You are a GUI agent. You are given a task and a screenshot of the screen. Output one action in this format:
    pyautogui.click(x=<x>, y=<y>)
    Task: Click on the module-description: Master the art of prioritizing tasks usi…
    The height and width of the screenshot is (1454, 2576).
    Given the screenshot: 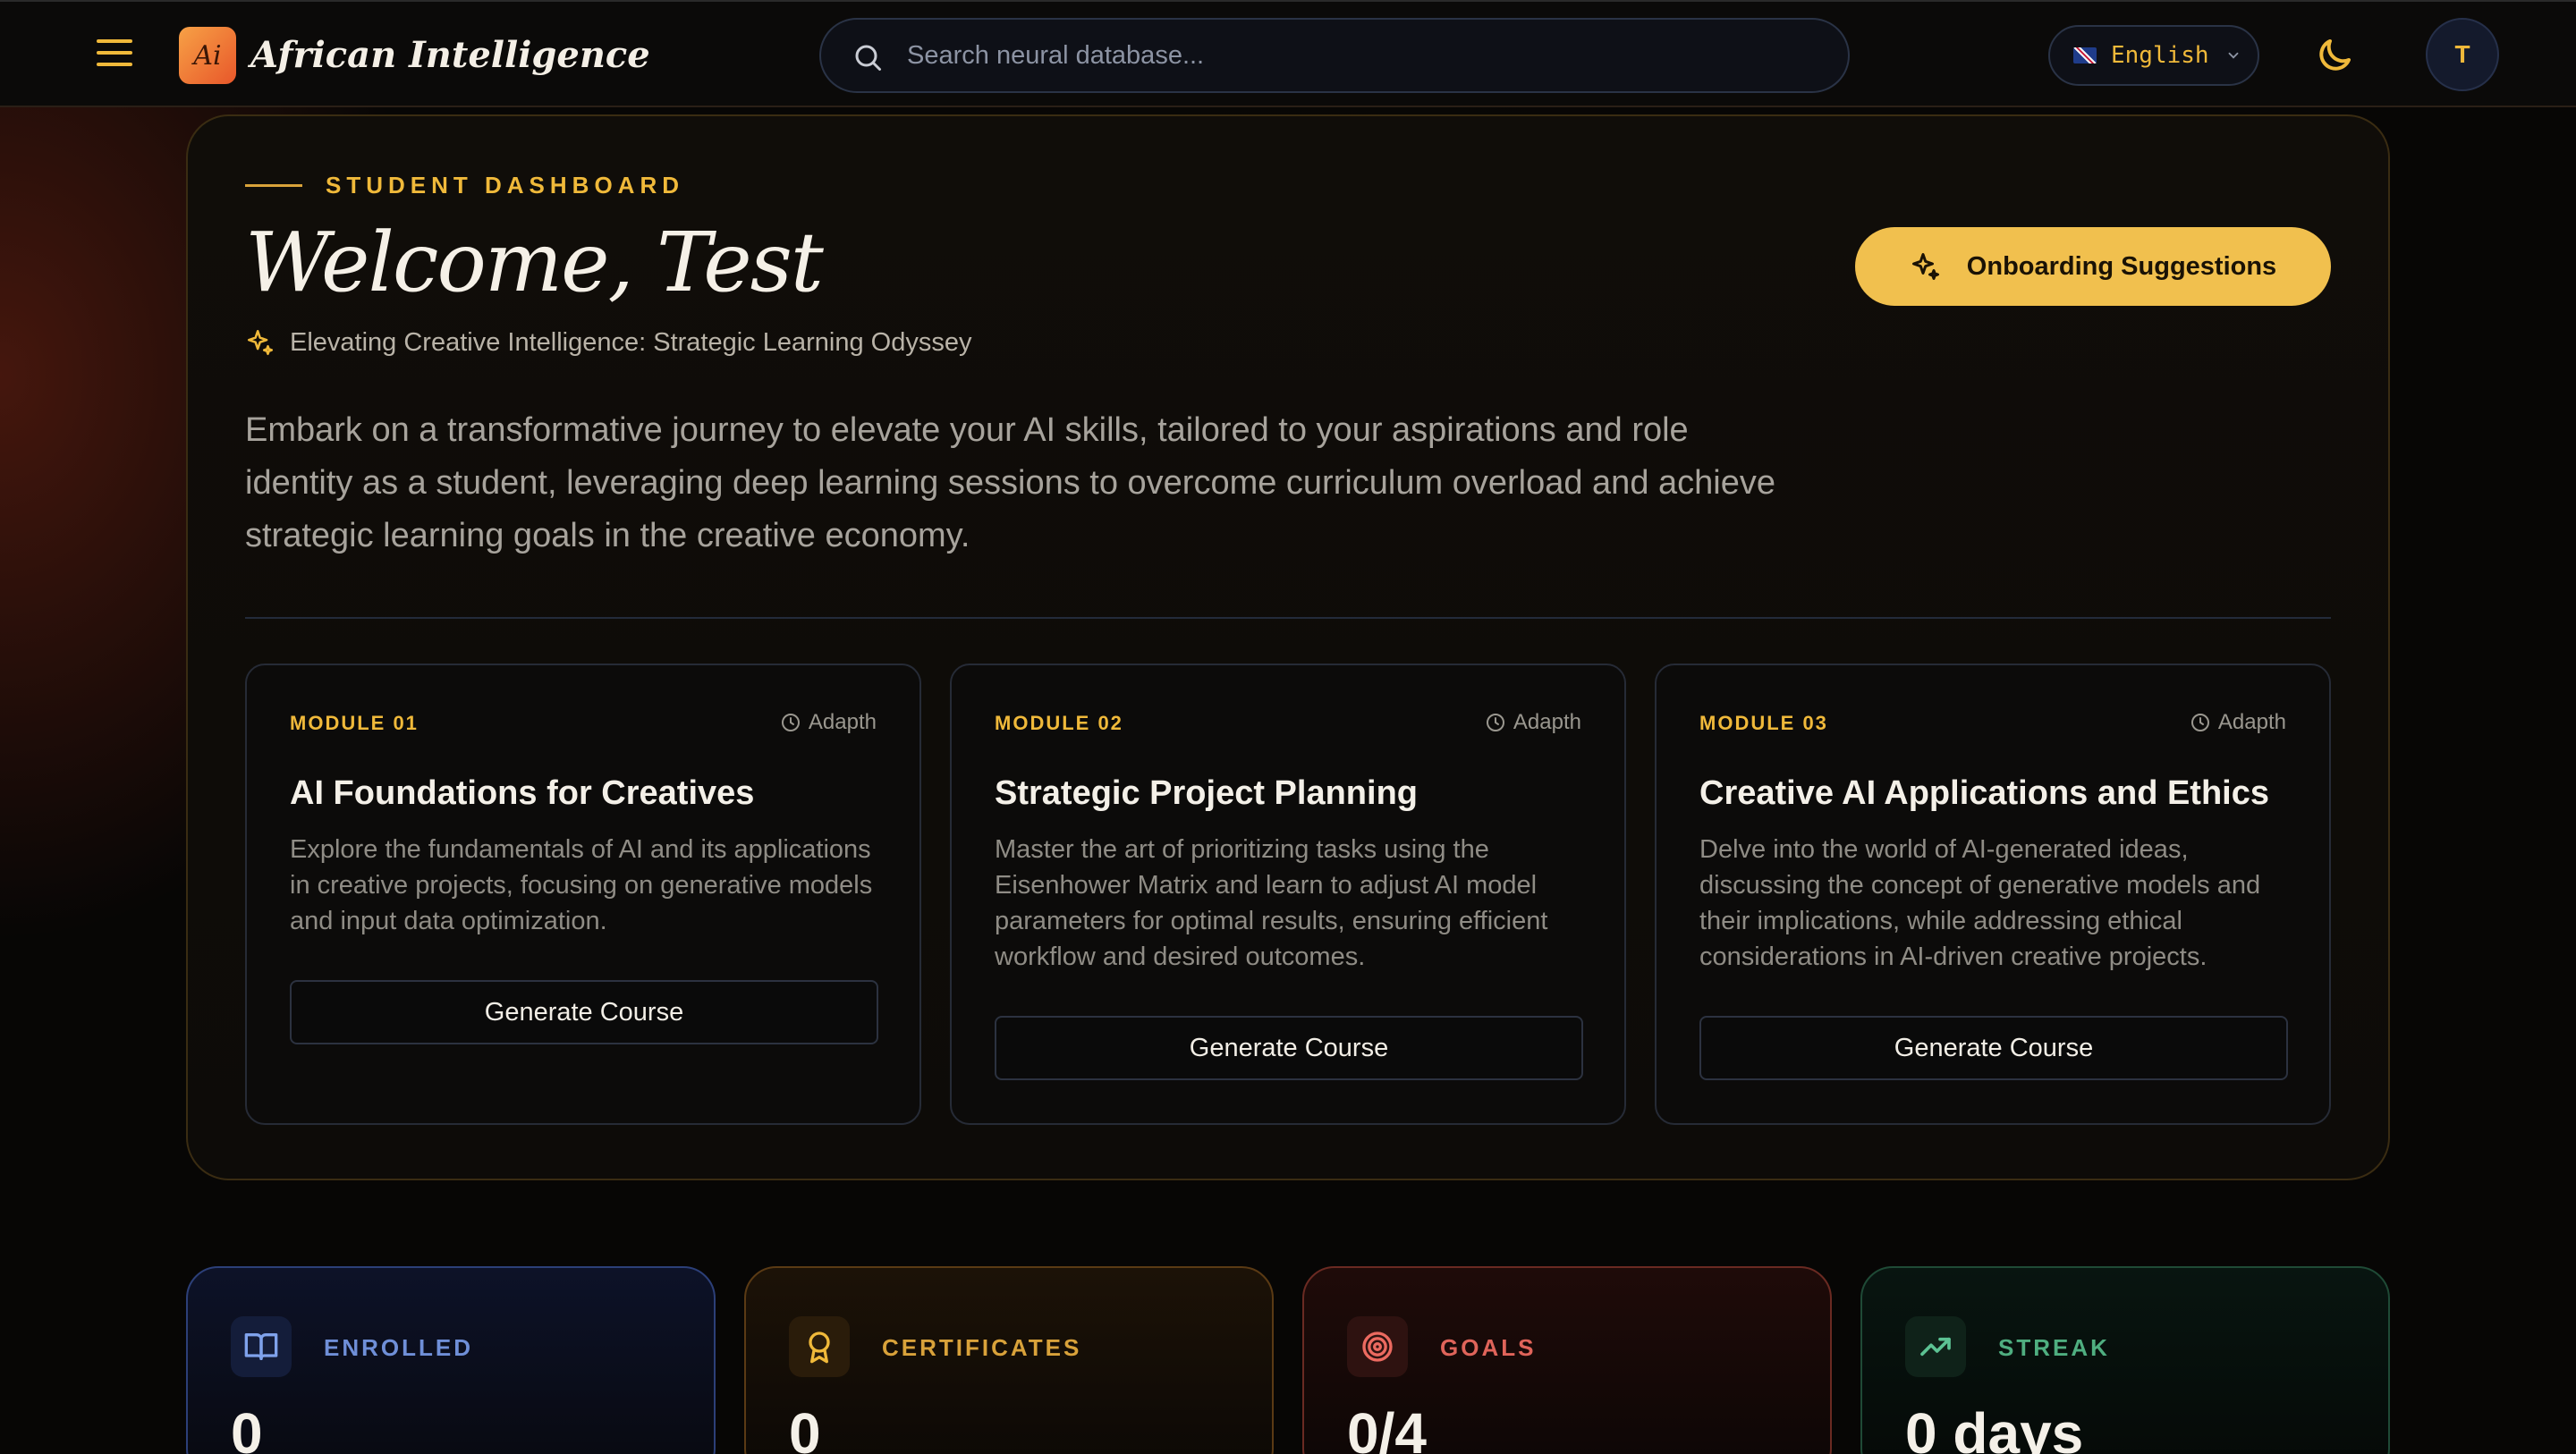 What is the action you would take?
    pyautogui.click(x=1271, y=903)
    